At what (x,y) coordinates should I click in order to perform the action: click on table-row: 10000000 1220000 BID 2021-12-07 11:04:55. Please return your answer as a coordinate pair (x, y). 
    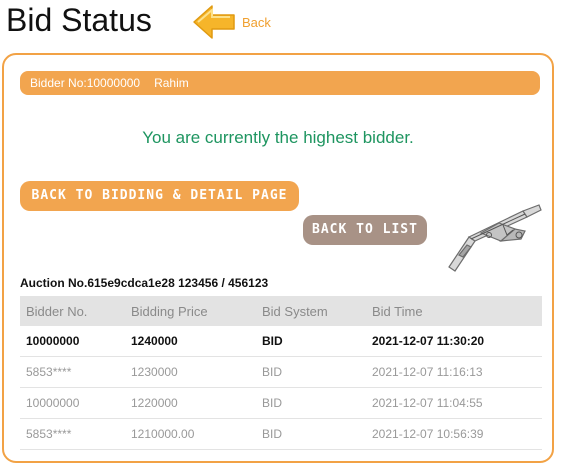
    Looking at the image, I should click on (281, 403).